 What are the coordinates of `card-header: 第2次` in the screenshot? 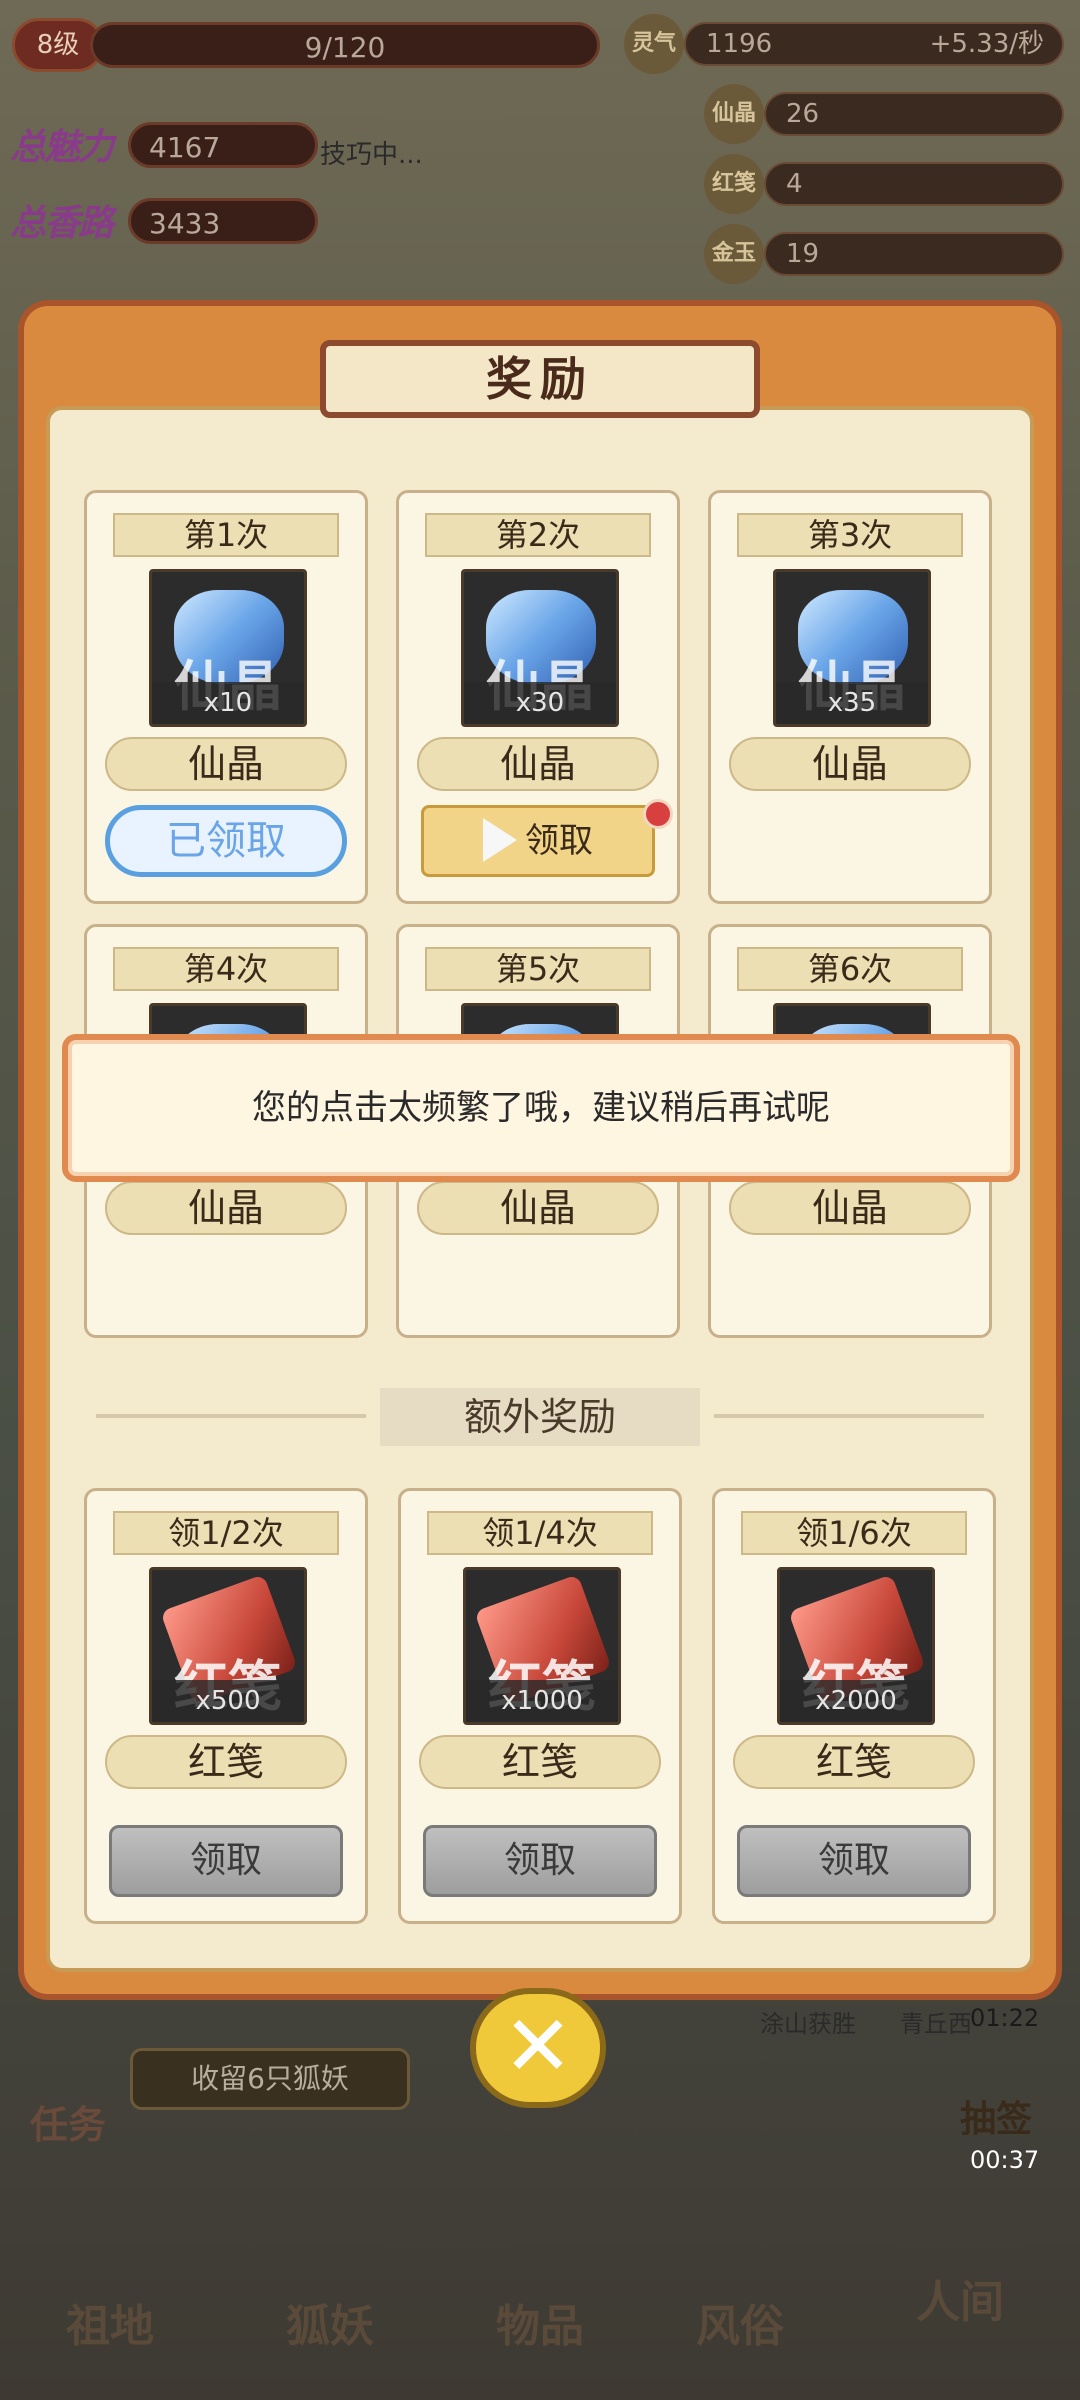 It's located at (538, 535).